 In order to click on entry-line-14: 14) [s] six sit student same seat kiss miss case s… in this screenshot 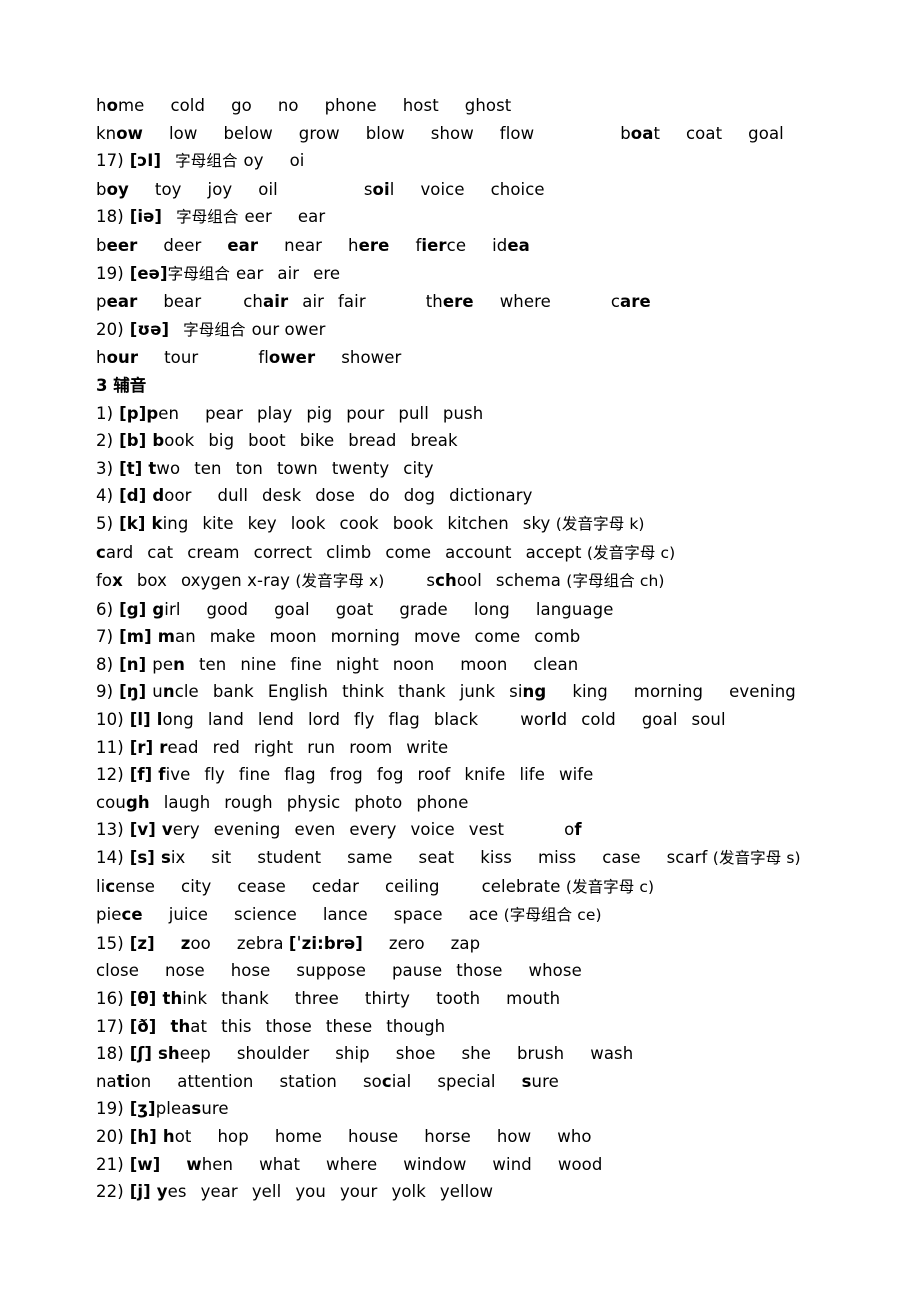, I will do `click(448, 858)`.